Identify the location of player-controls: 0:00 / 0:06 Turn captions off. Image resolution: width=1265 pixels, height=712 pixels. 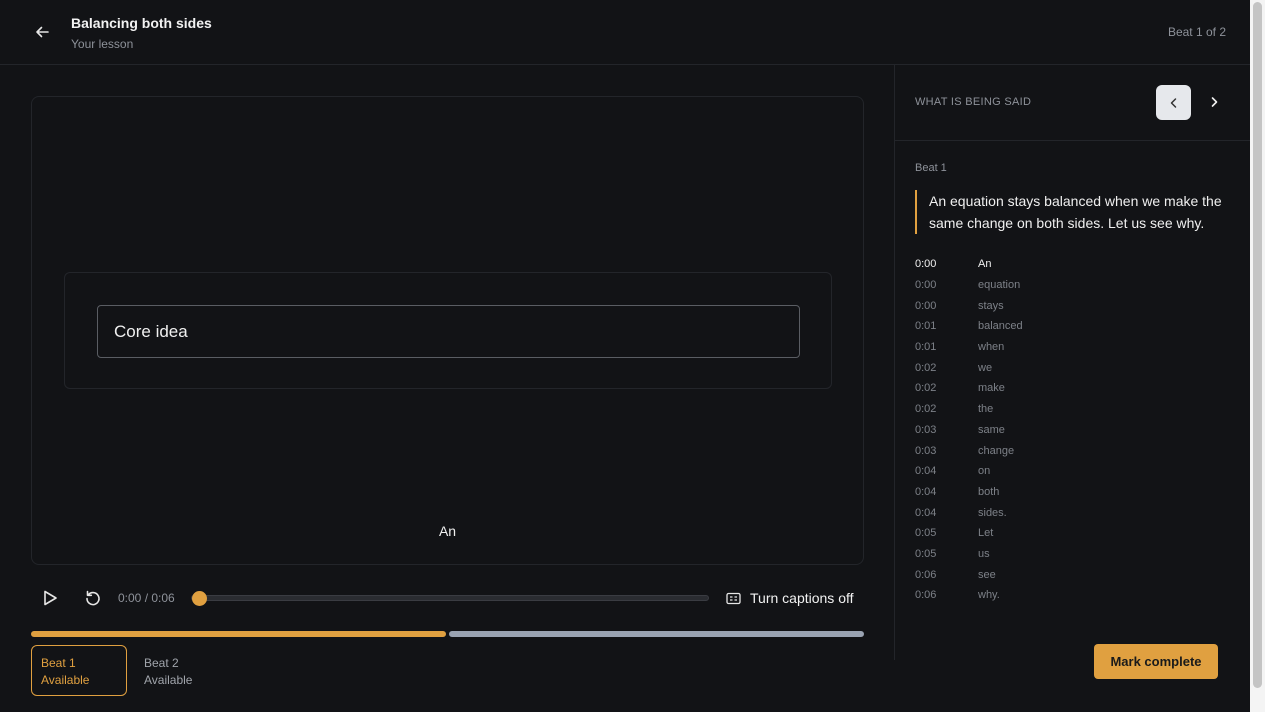
(447, 598).